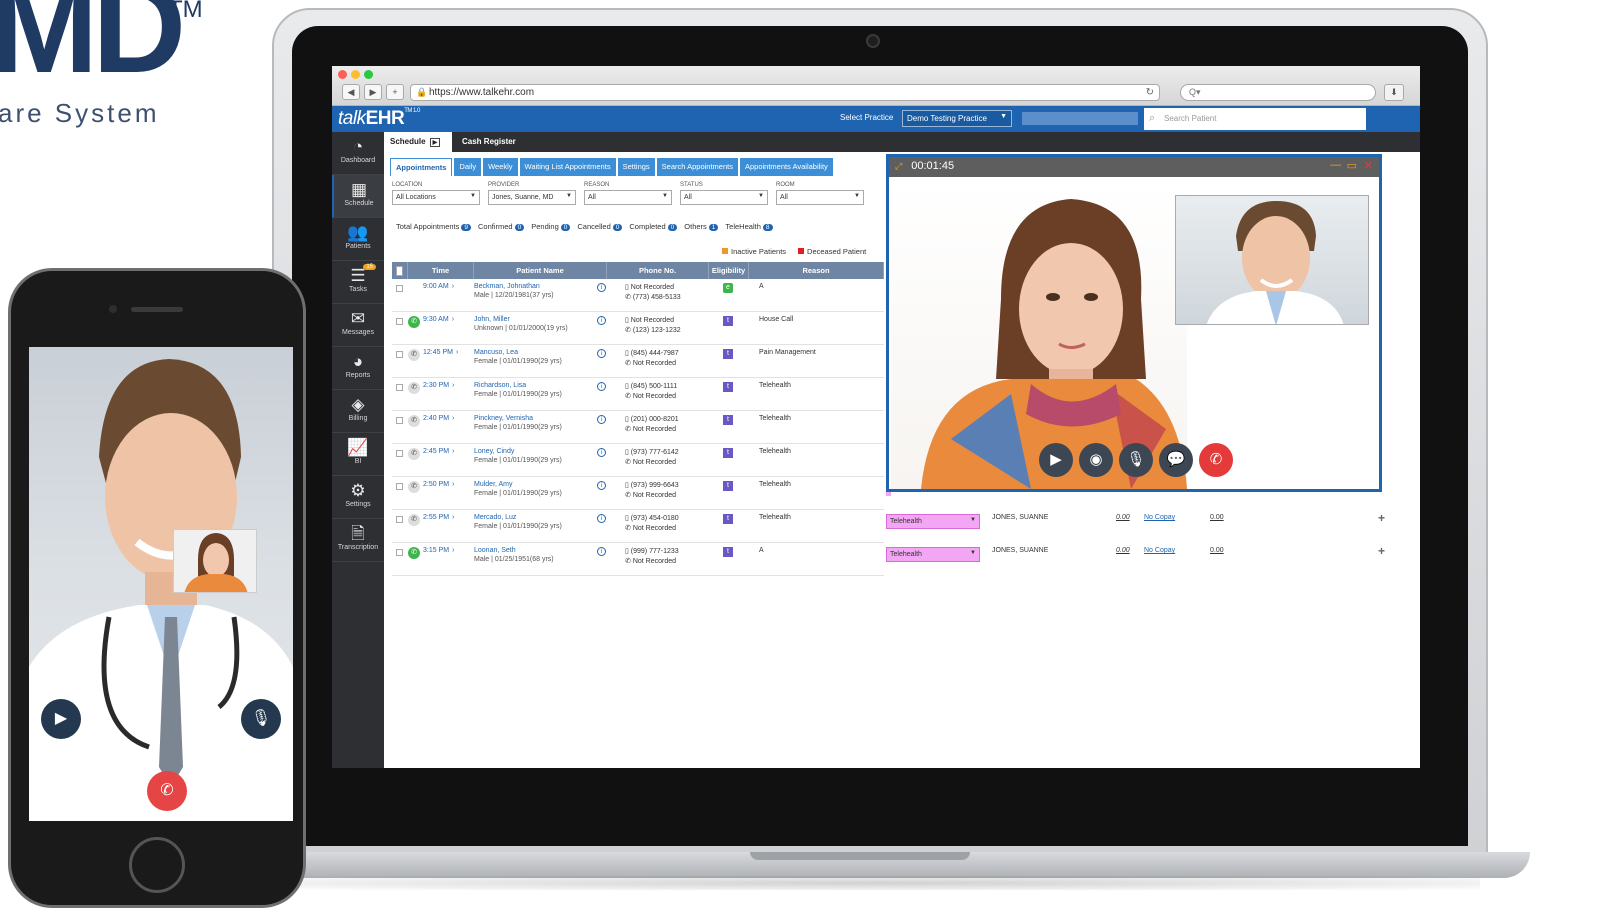 This screenshot has width=1610, height=920. Describe the element at coordinates (540, 352) in the screenshot. I see `patient-name-link: Mancuso, Lea` at that location.